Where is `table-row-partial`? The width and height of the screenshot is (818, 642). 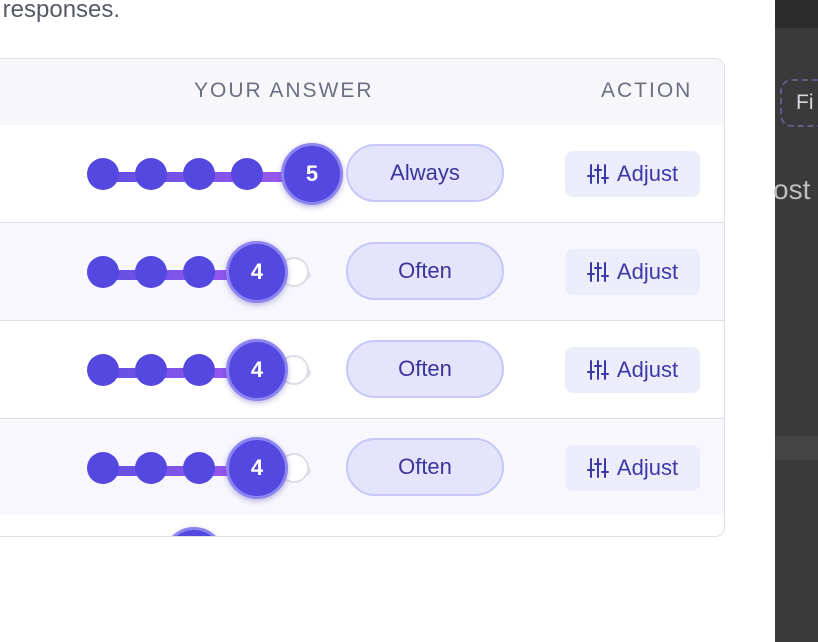 table-row-partial is located at coordinates (362, 525).